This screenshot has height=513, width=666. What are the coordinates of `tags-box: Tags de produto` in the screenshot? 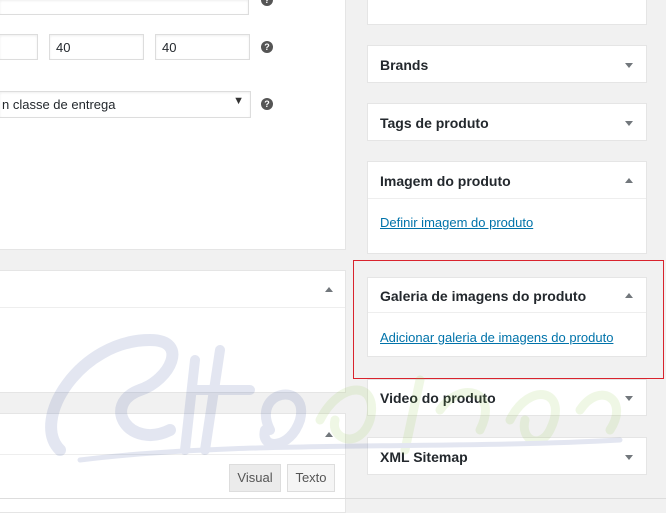 It's located at (507, 122).